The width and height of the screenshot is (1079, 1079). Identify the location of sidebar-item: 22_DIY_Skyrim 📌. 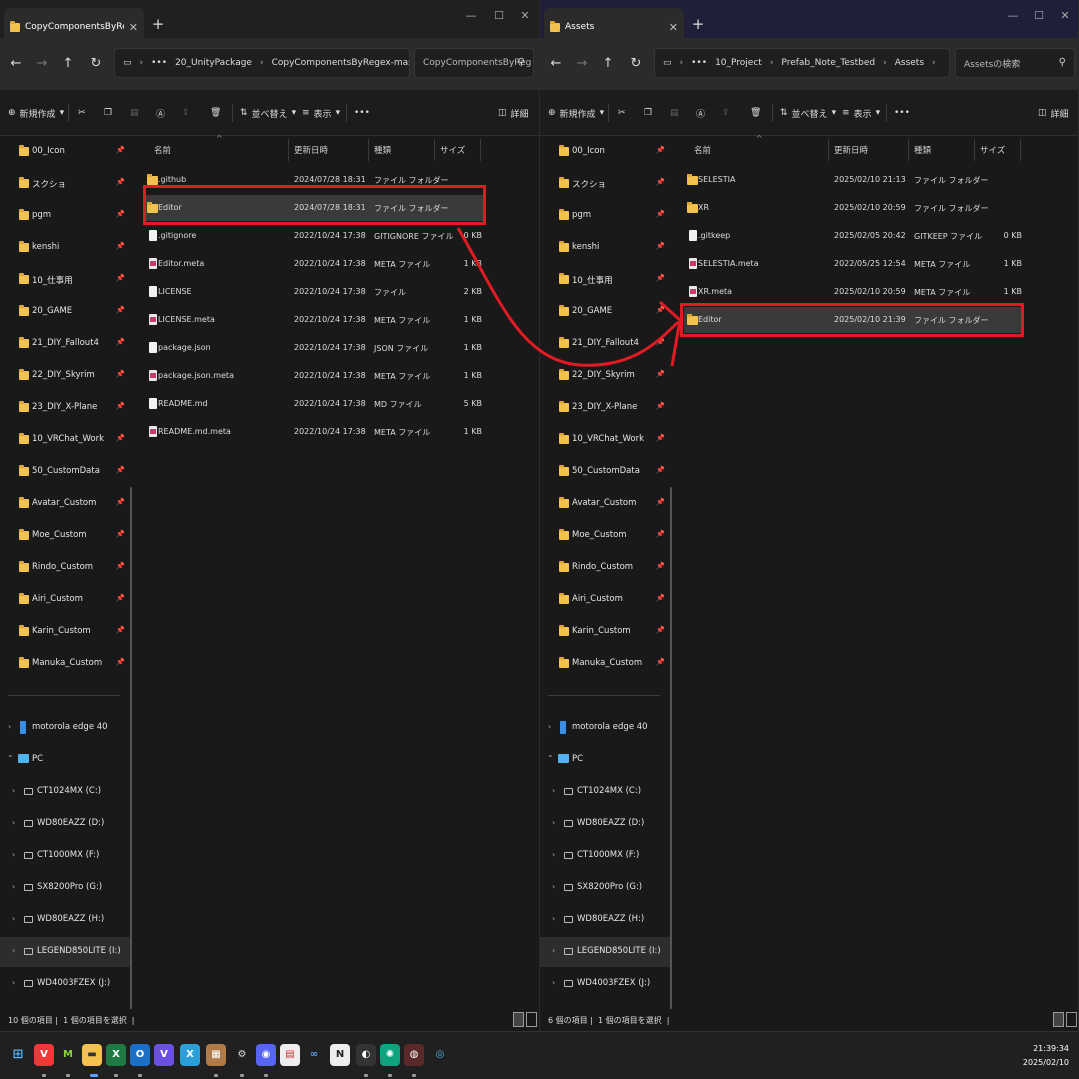
(605, 376).